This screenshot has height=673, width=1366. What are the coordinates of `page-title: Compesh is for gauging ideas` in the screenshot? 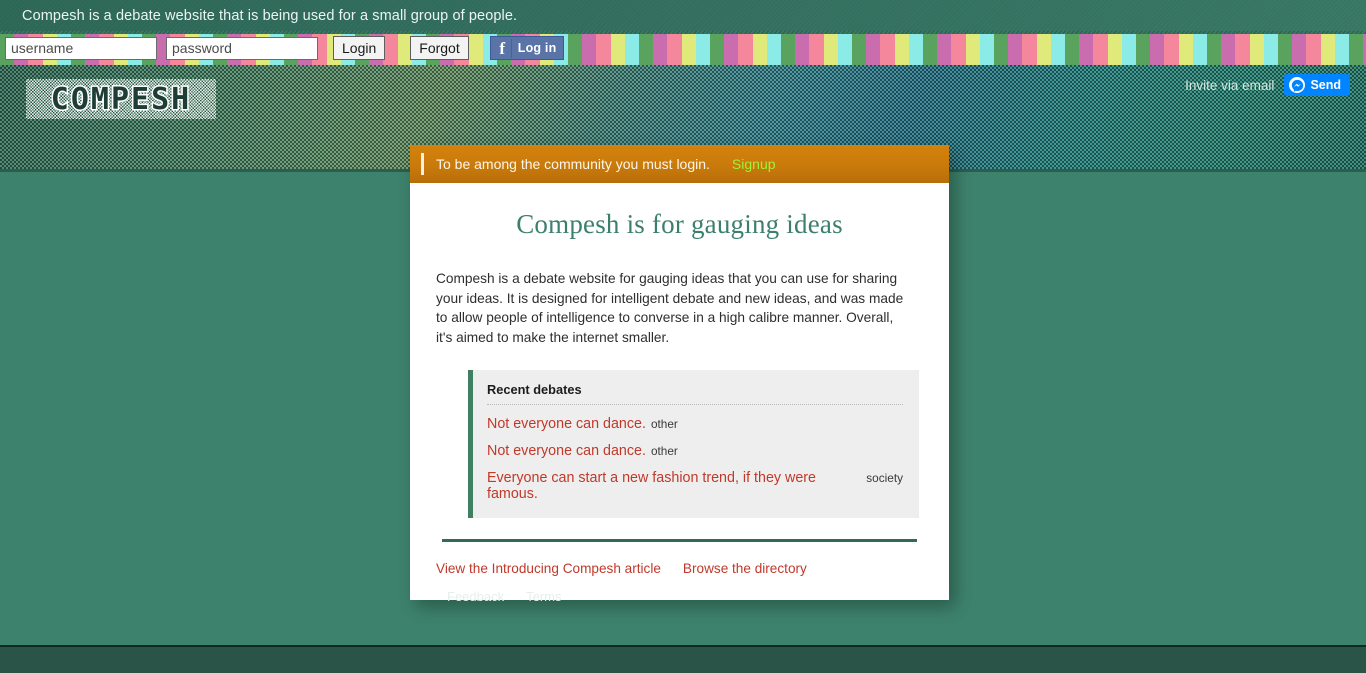 It's located at (679, 224).